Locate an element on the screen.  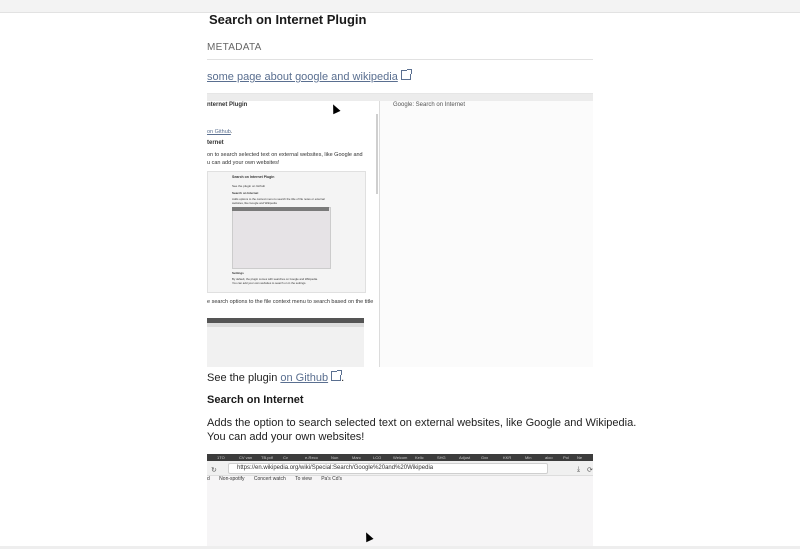
browser-tab: Nun is located at coordinates (335, 457).